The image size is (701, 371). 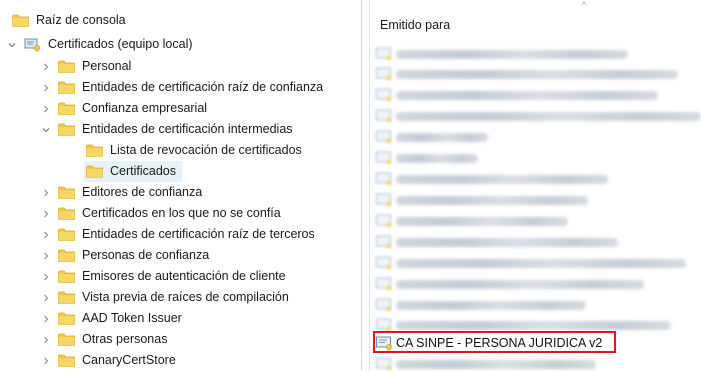 I want to click on tree-item-client-auth-issuers: Emisores de autenticación de cliente, so click(x=163, y=276).